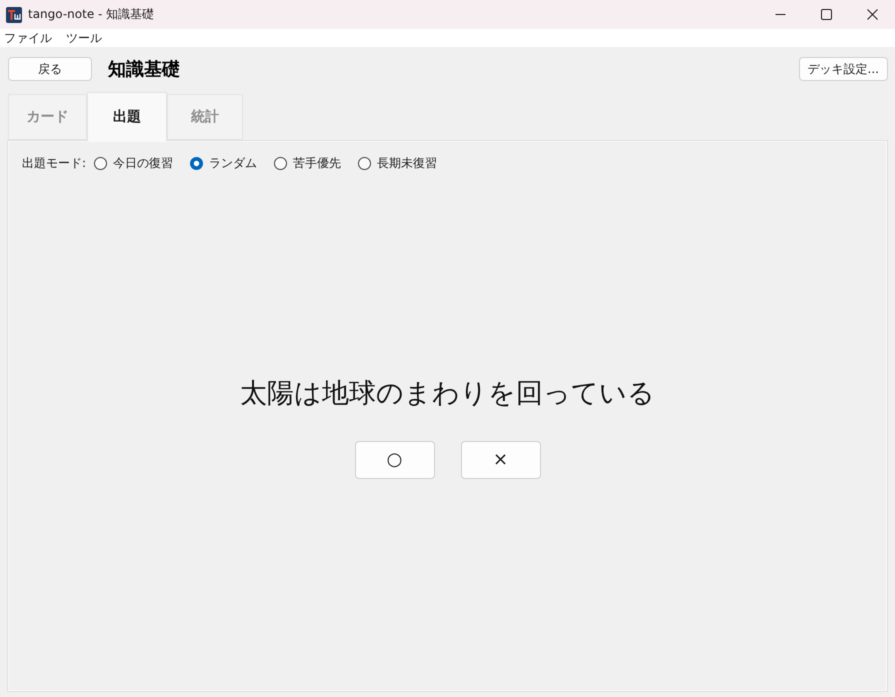  Describe the element at coordinates (50, 69) in the screenshot. I see `back-button: 戻る` at that location.